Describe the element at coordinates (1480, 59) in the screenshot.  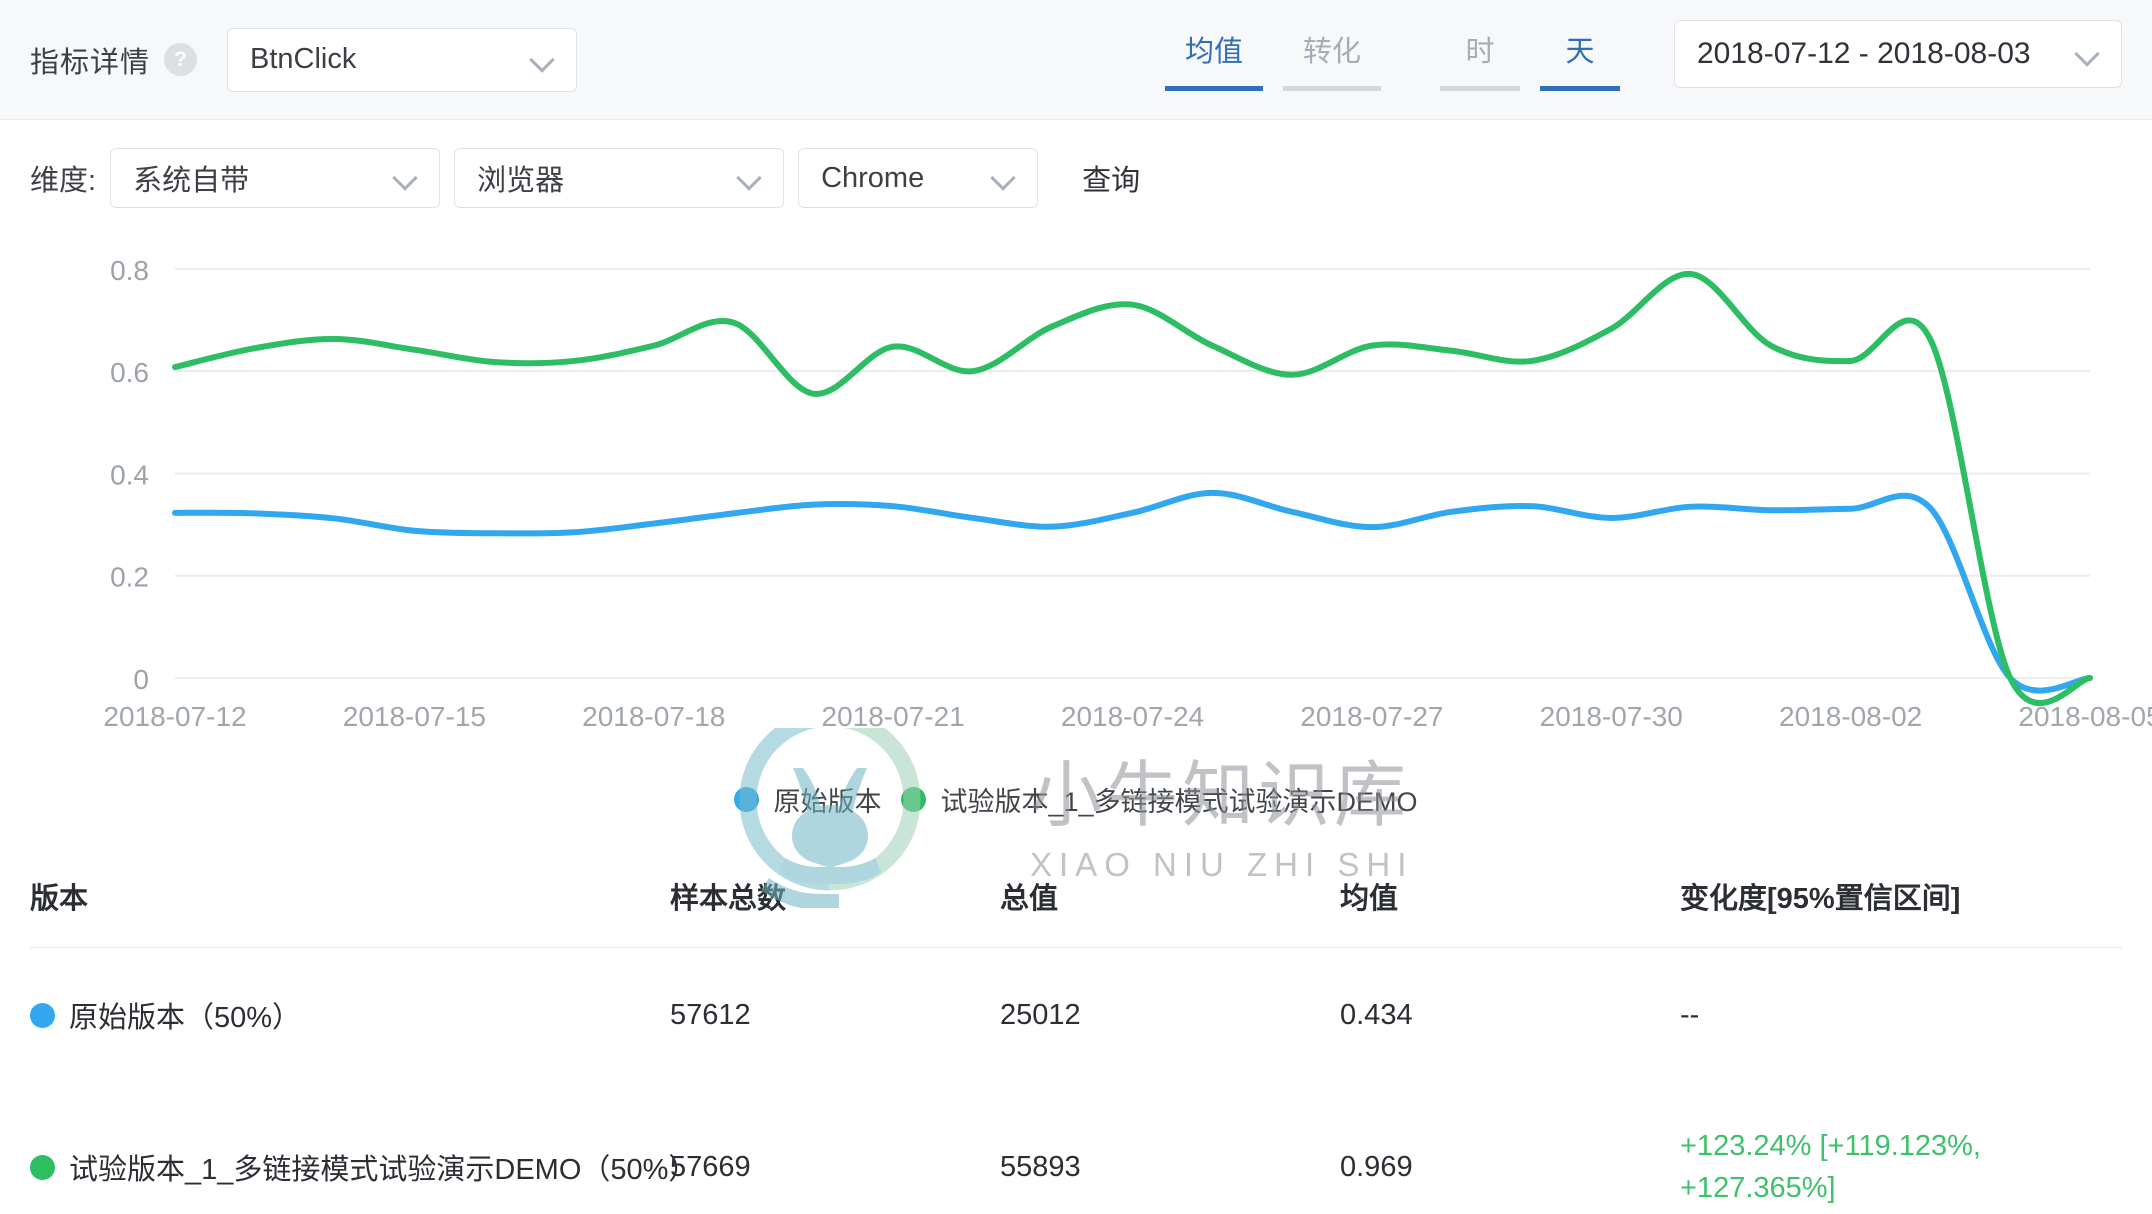
I see `tab-hour: 时` at that location.